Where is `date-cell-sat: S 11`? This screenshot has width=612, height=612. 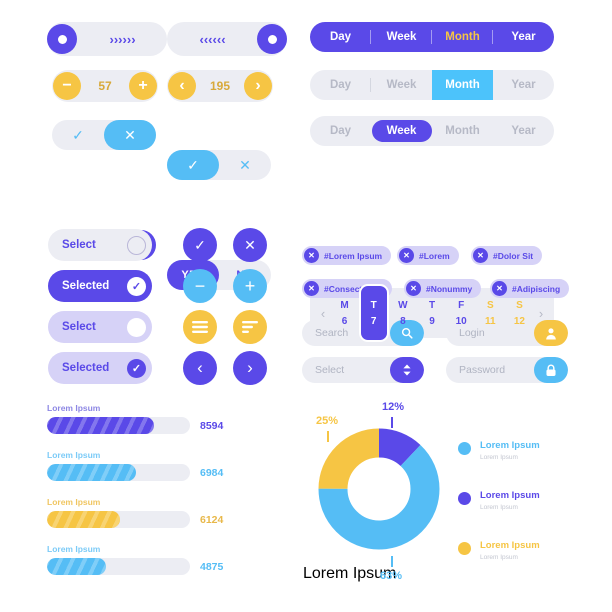
date-cell-sat: S 11 is located at coordinates (490, 313).